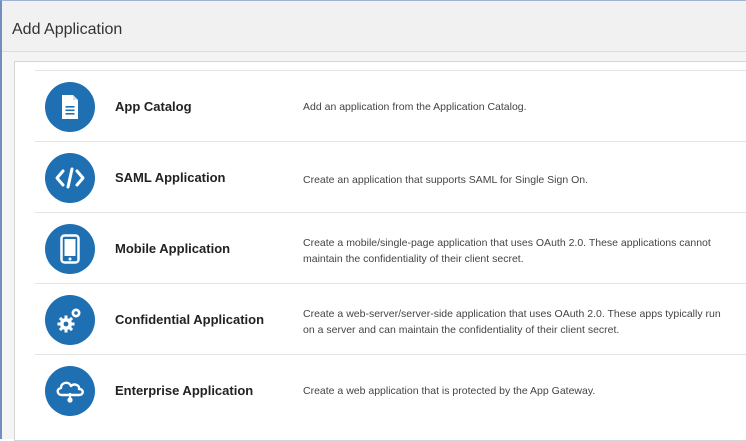 The width and height of the screenshot is (746, 441). I want to click on option-title: SAML Application, so click(170, 177).